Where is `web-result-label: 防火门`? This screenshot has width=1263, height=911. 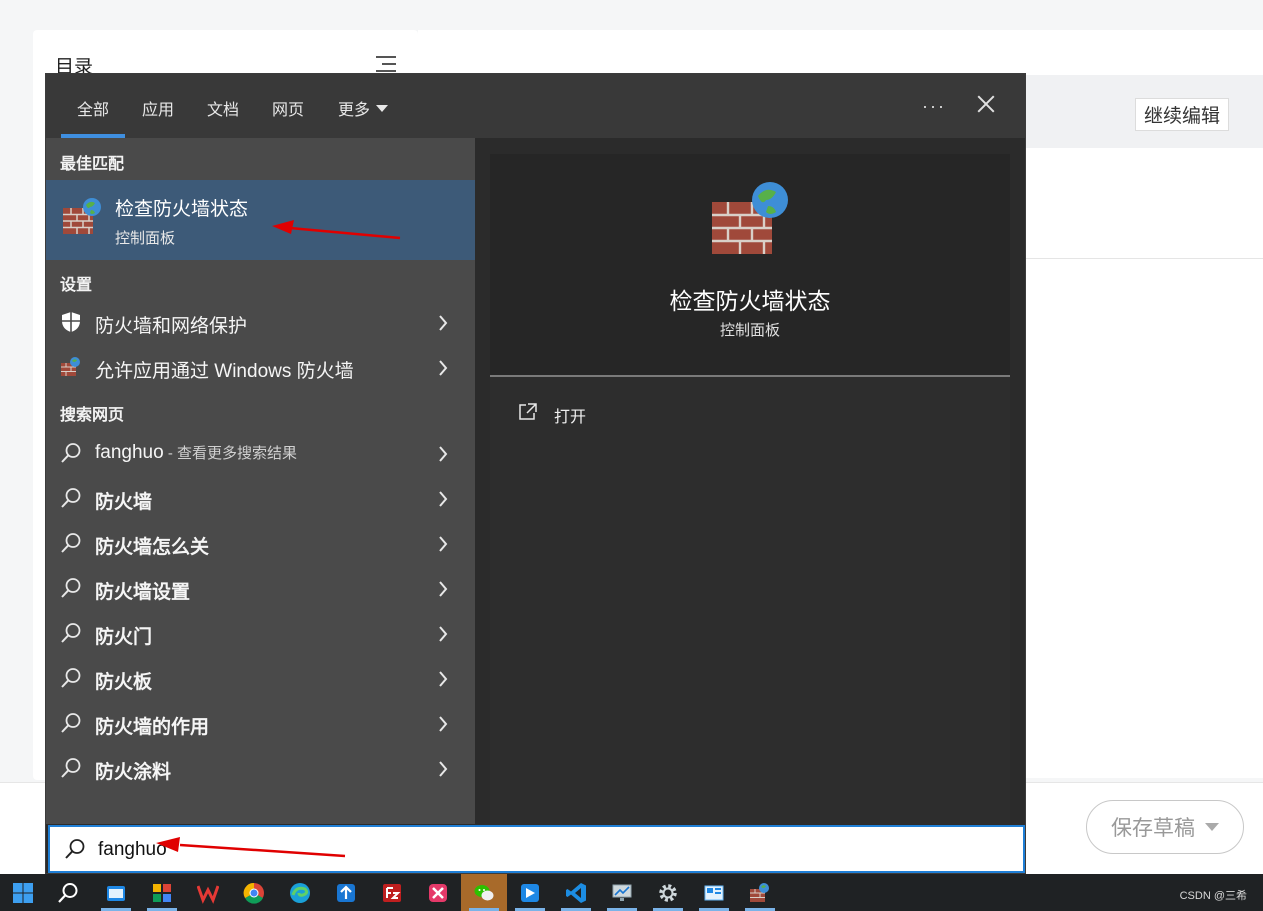 web-result-label: 防火门 is located at coordinates (124, 637).